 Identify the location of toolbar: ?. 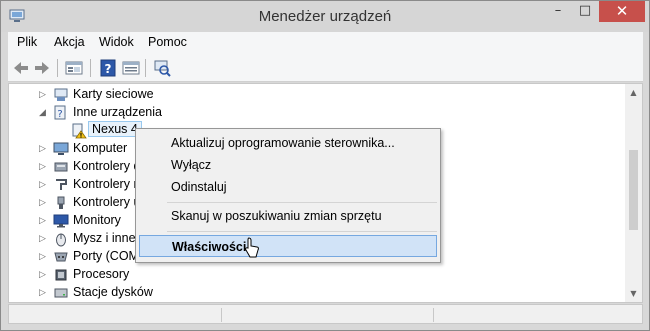
(325, 68).